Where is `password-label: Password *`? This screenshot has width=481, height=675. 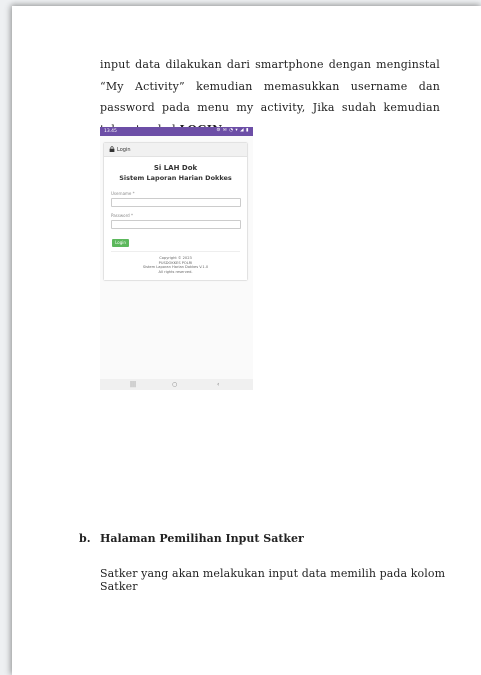
password-label: Password * is located at coordinates (122, 215).